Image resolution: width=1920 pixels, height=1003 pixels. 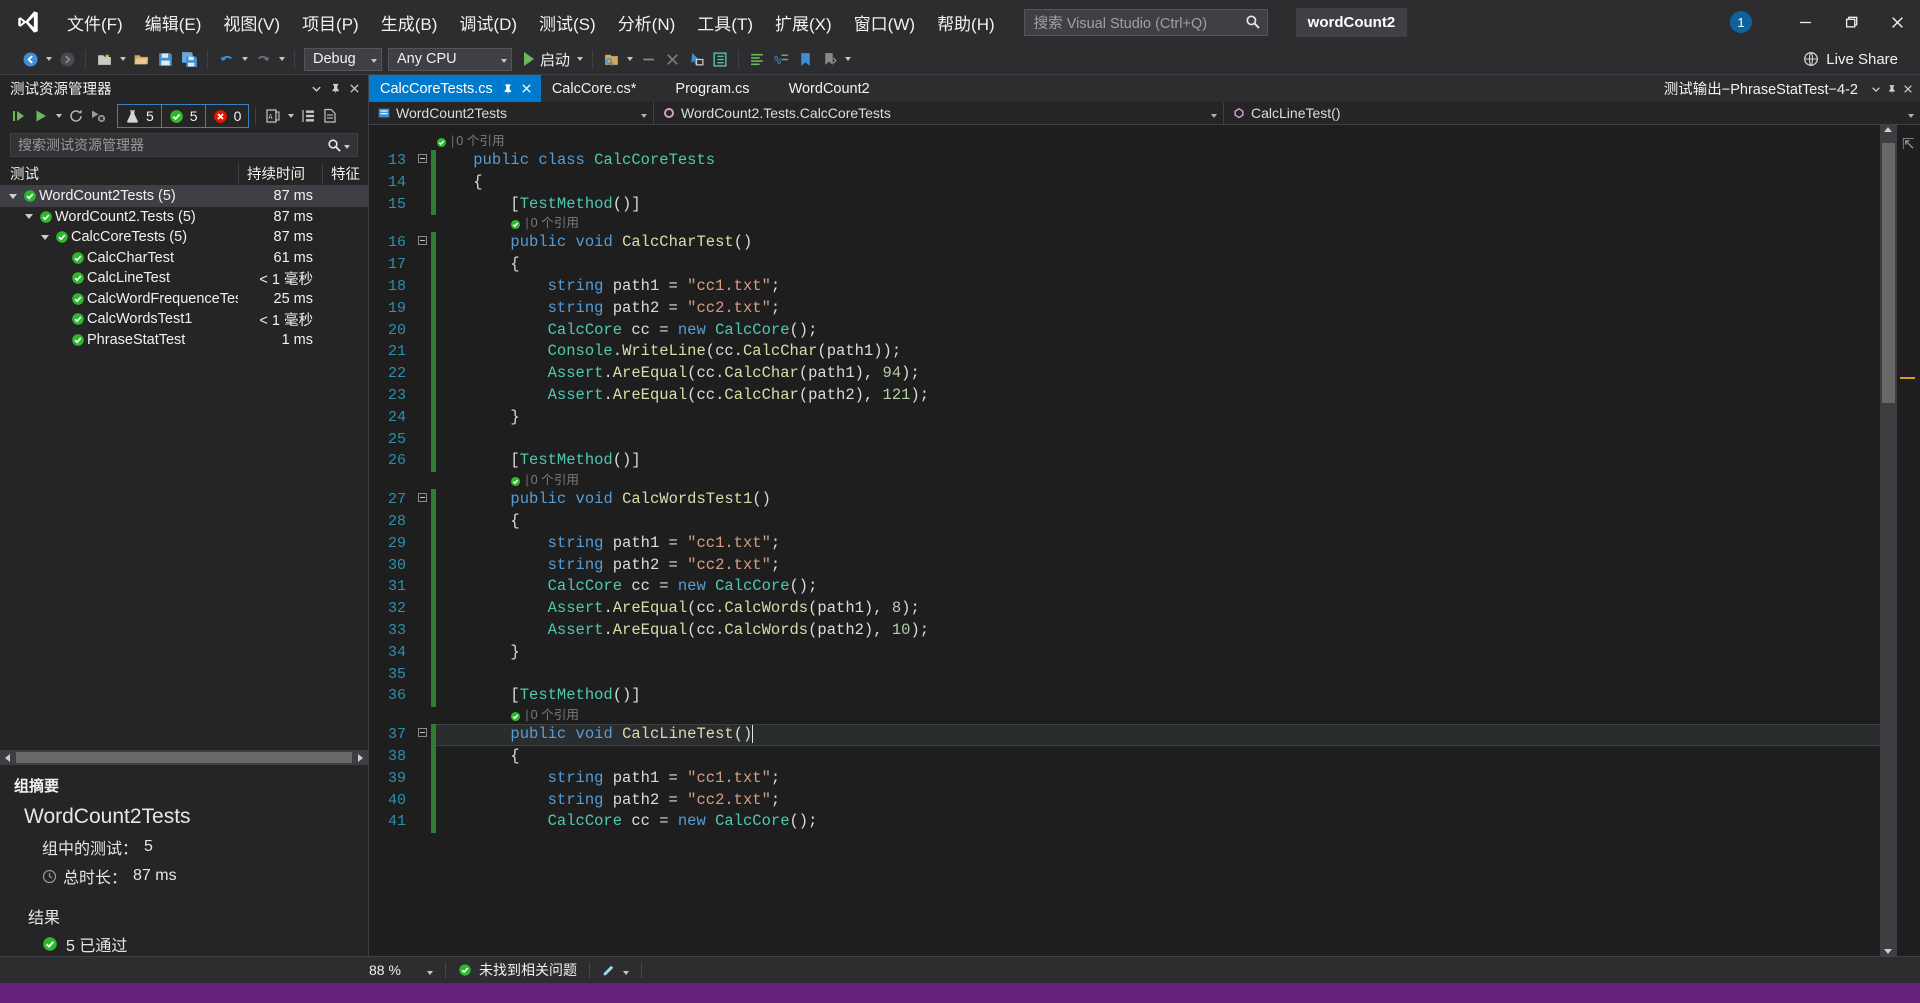 What do you see at coordinates (7, 758) in the screenshot?
I see `scroll-left-arrow-icon` at bounding box center [7, 758].